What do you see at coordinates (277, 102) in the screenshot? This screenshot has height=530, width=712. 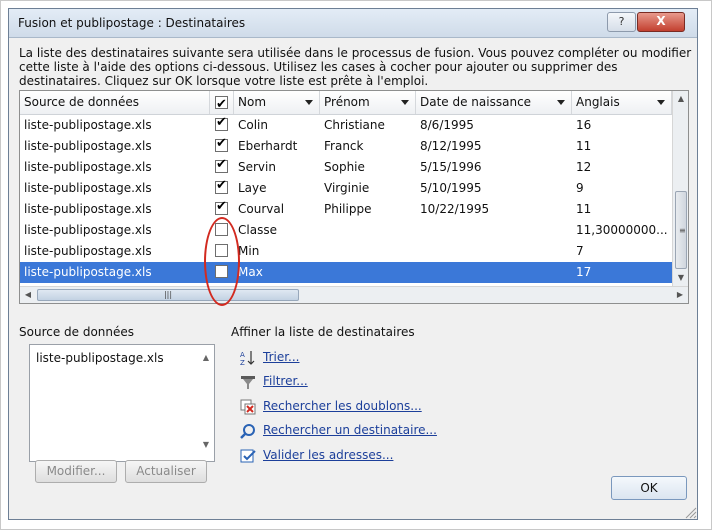 I see `column-header-nom: Nom` at bounding box center [277, 102].